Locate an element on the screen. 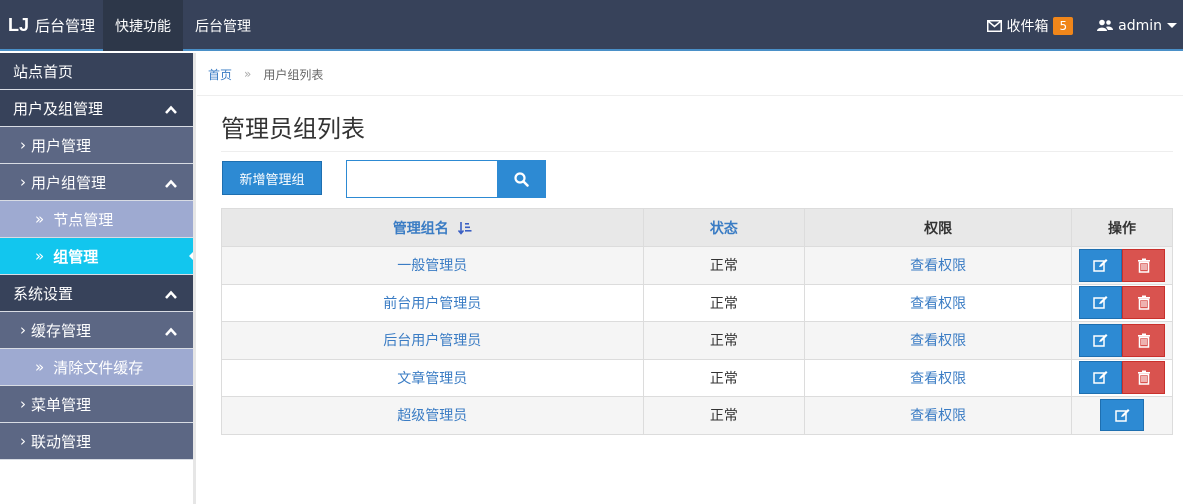 This screenshot has width=1183, height=504. table-row: 超级管理员 正常 查看权限 is located at coordinates (697, 415).